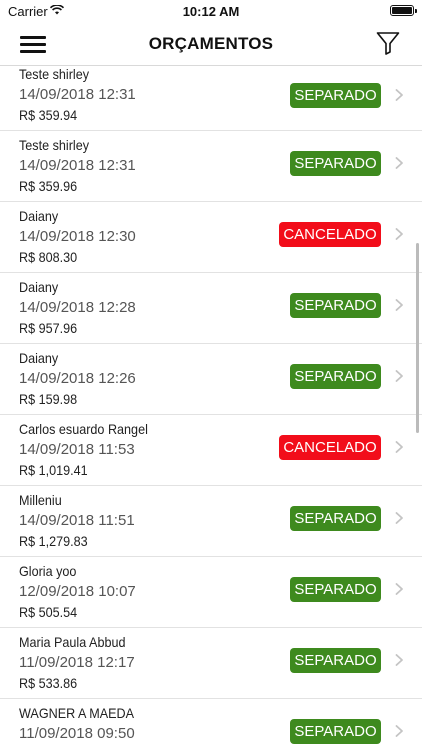  I want to click on order-amount: R$ 957.96, so click(48, 328).